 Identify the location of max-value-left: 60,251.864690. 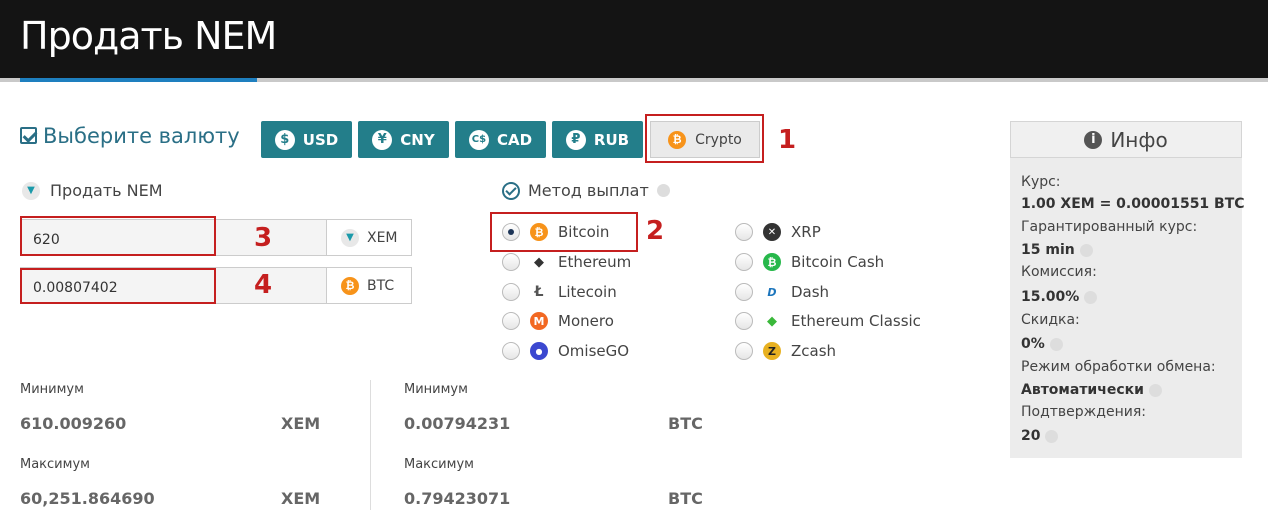
(87, 498).